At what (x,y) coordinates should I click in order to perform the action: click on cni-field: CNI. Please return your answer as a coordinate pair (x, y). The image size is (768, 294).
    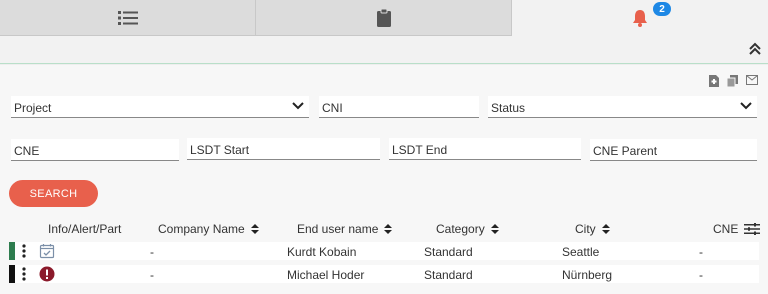
    Looking at the image, I should click on (399, 107).